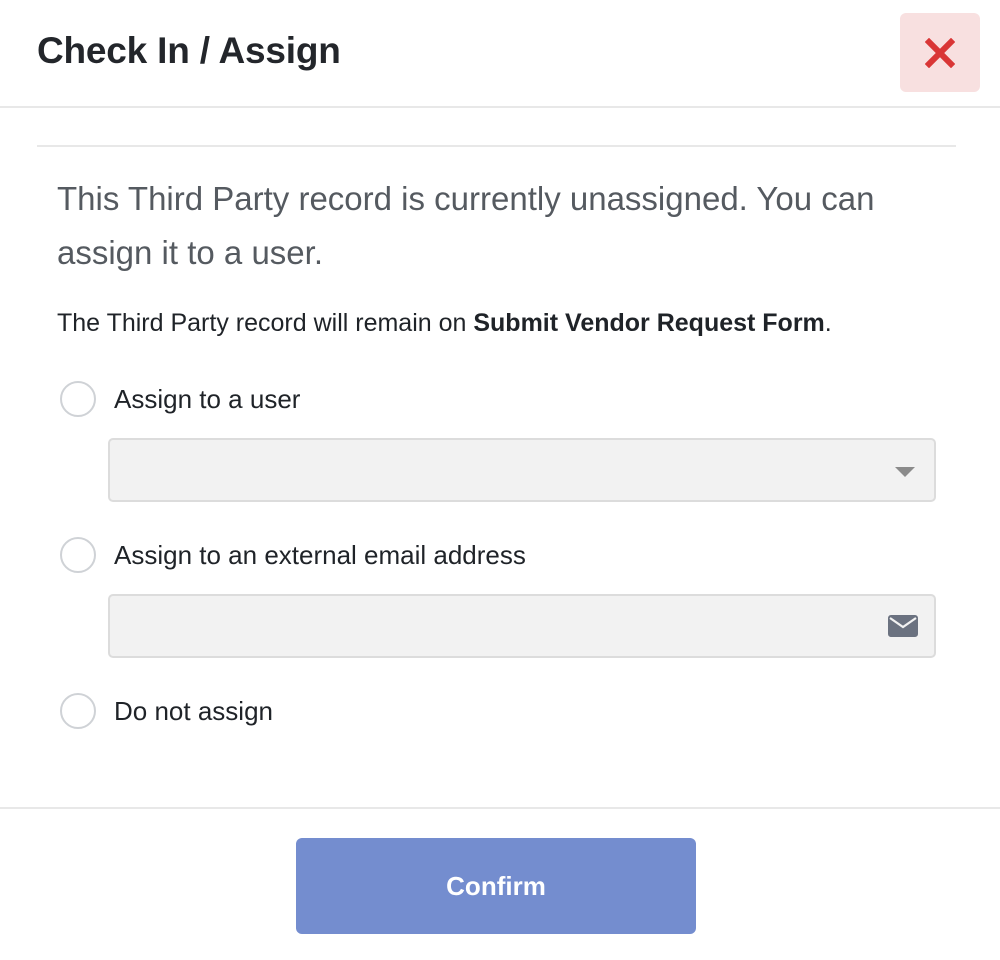 This screenshot has height=960, width=1000. I want to click on assign-user-radio, so click(78, 399).